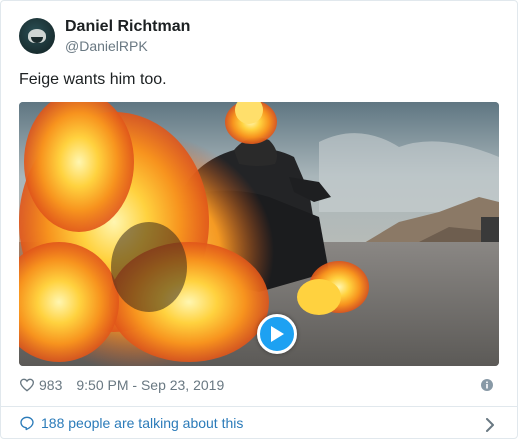  I want to click on chevron-right-icon, so click(490, 425).